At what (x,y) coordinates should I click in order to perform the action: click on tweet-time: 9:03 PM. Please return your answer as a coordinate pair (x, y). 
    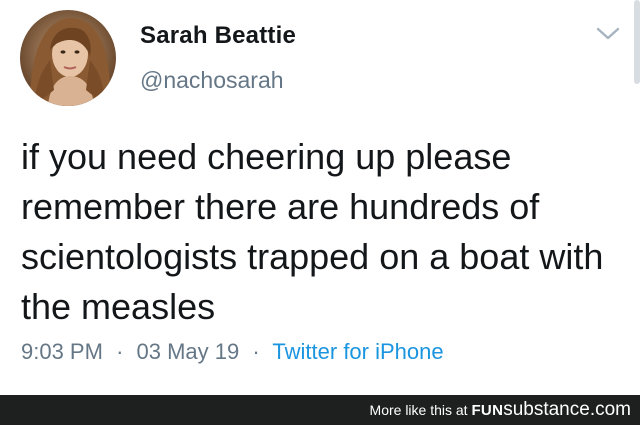
    Looking at the image, I should click on (62, 351).